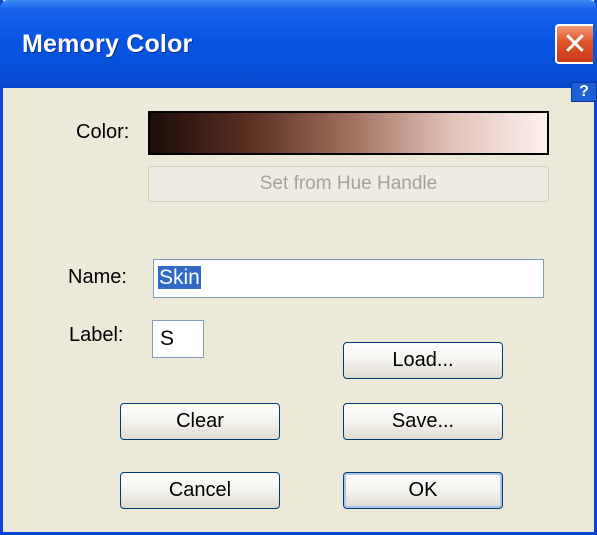 This screenshot has width=597, height=535. I want to click on name-field: Skin, so click(348, 278).